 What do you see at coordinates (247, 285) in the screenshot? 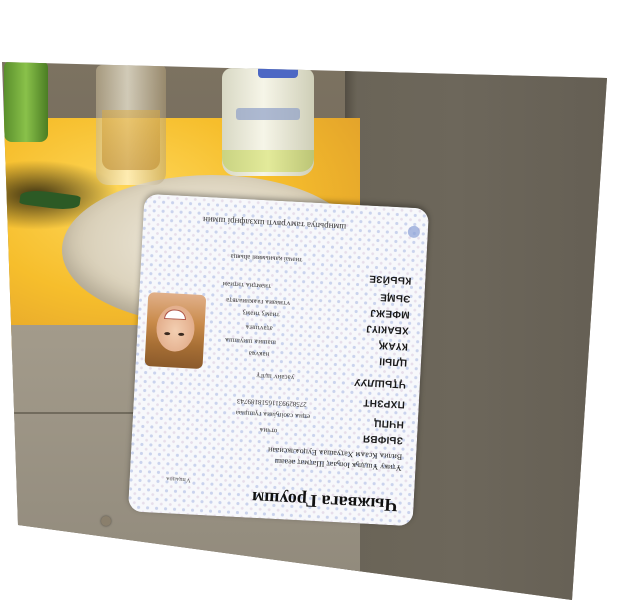
I see `field-10: тиәмҭиѧ тиҭиәм` at bounding box center [247, 285].